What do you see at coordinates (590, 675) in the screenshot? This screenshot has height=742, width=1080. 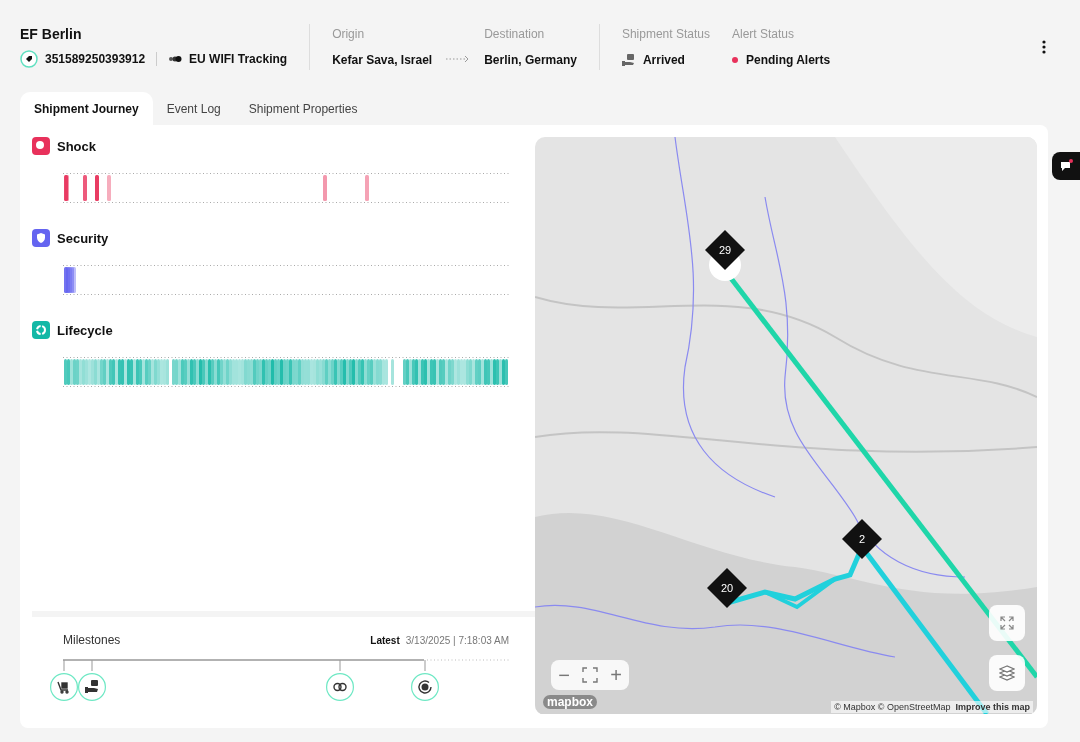 I see `fit-icon` at bounding box center [590, 675].